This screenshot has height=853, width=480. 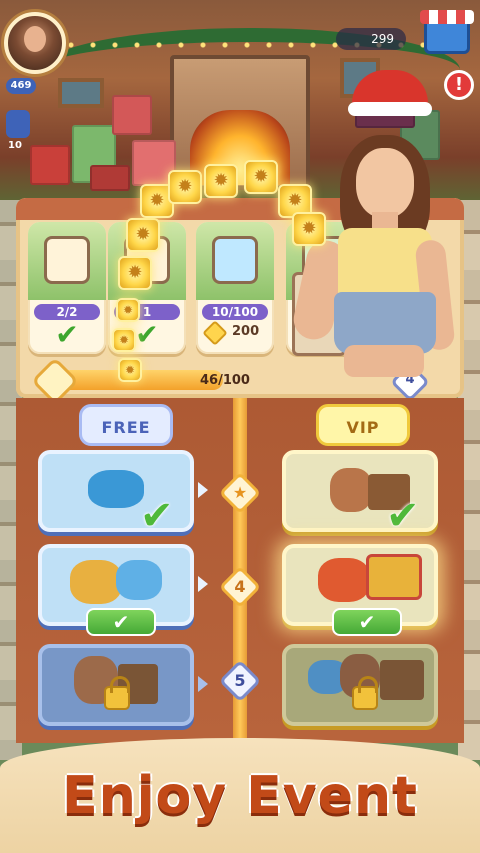 What do you see at coordinates (394, 577) in the screenshot?
I see `treasure-chest-icon` at bounding box center [394, 577].